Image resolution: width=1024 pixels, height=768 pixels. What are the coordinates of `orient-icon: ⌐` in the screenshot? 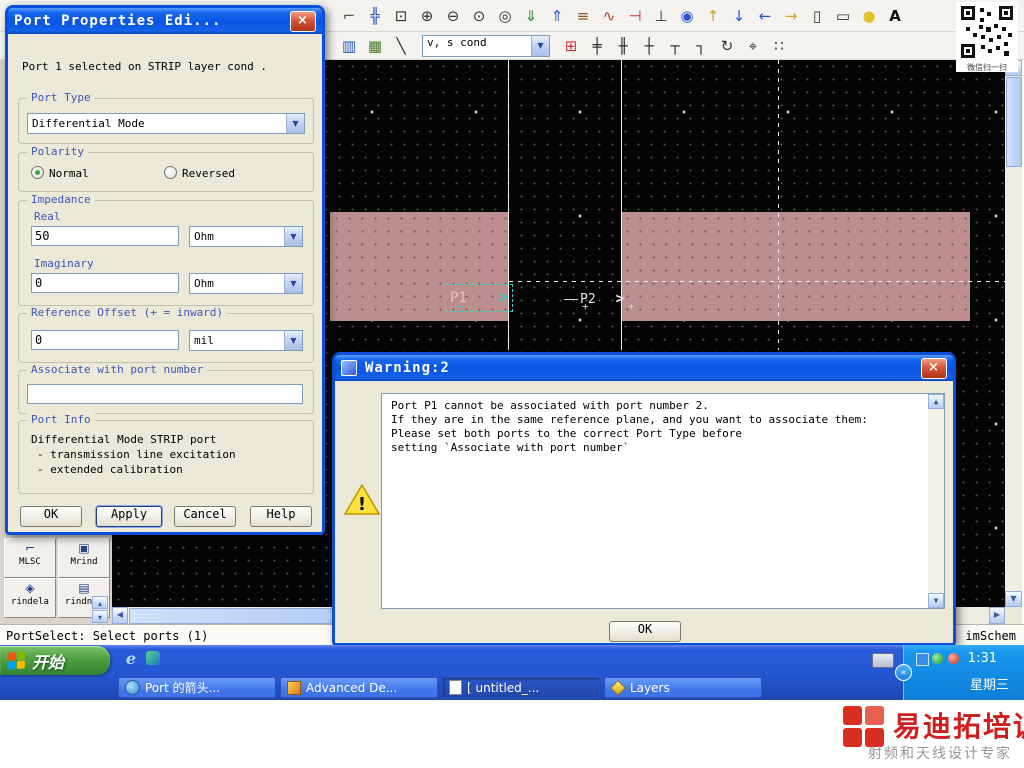 It's located at (349, 16).